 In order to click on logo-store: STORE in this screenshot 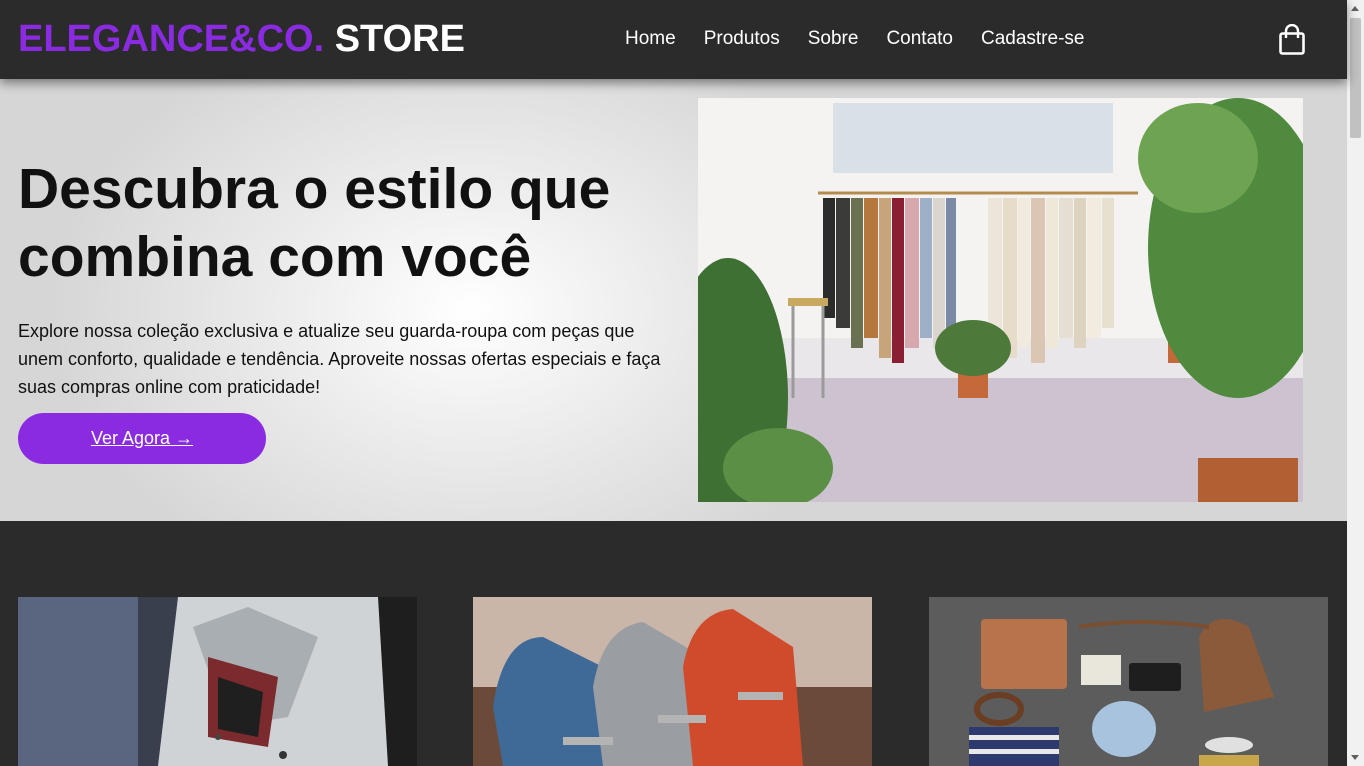, I will do `click(399, 39)`.